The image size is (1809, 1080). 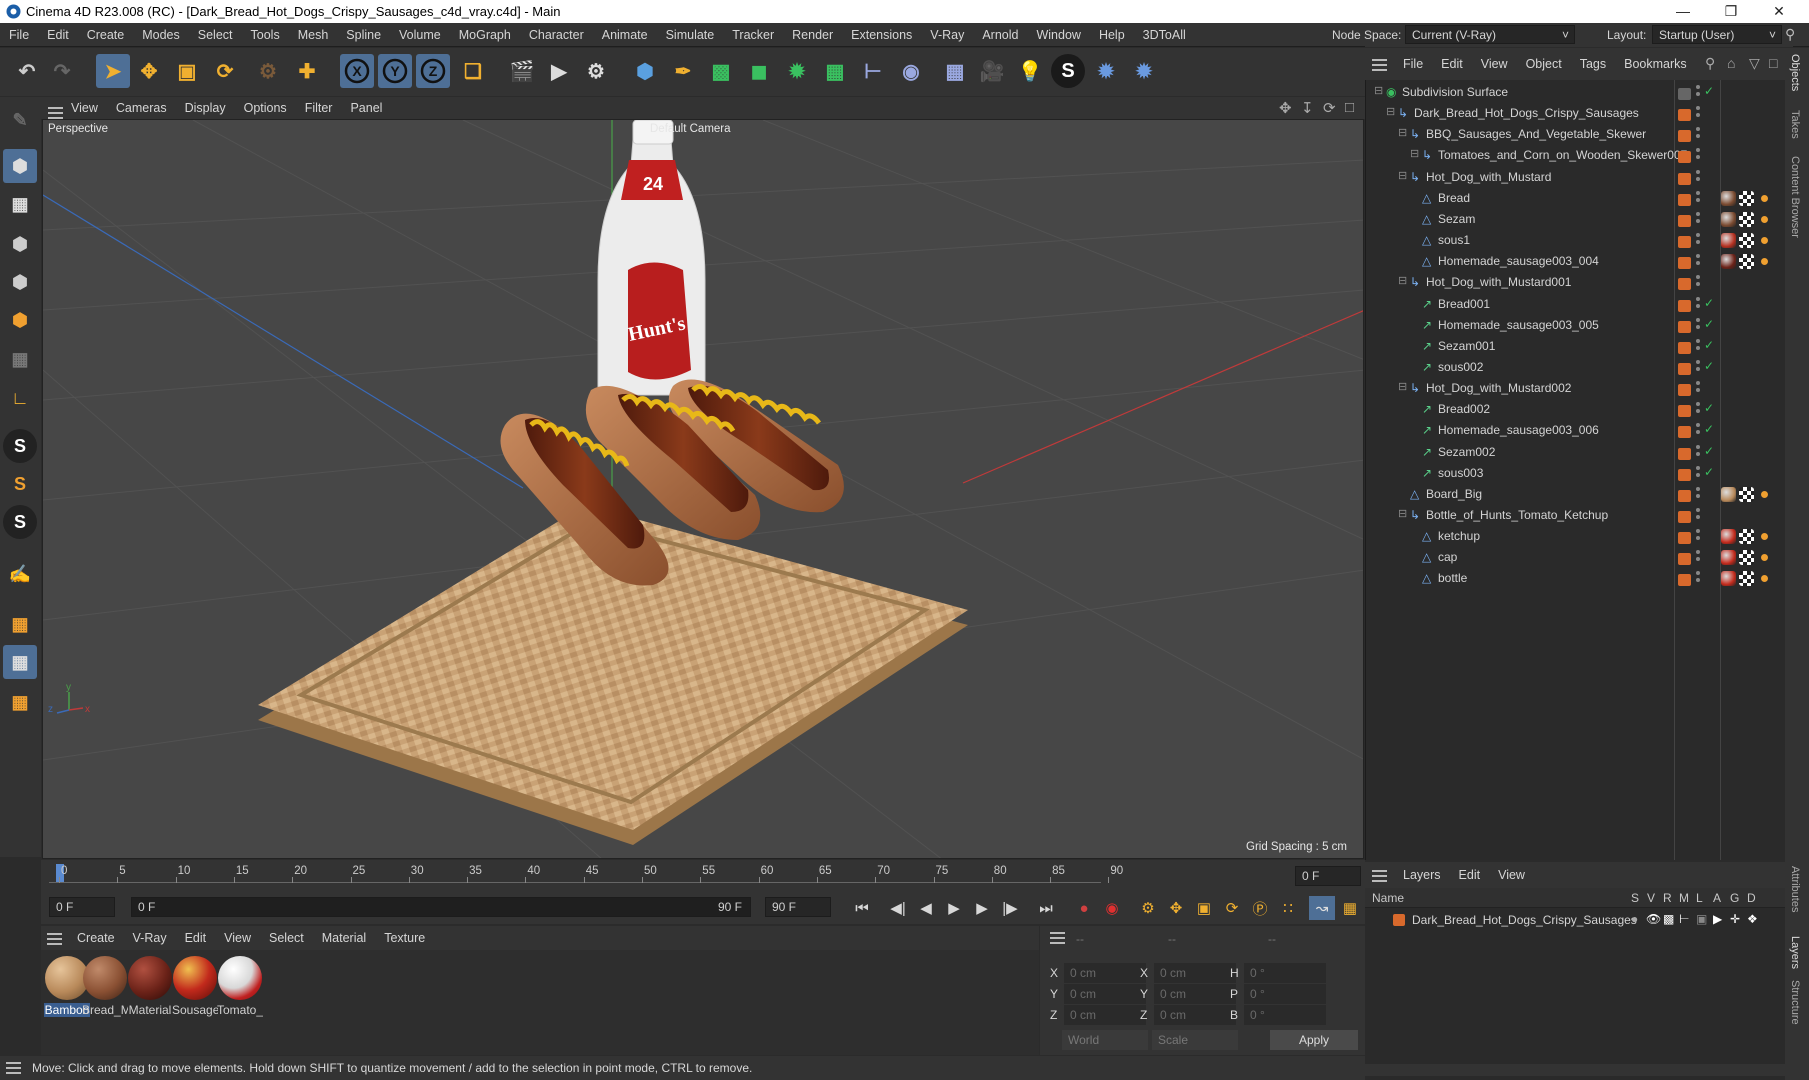 I want to click on generator-icon: ✛, so click(x=1735, y=919).